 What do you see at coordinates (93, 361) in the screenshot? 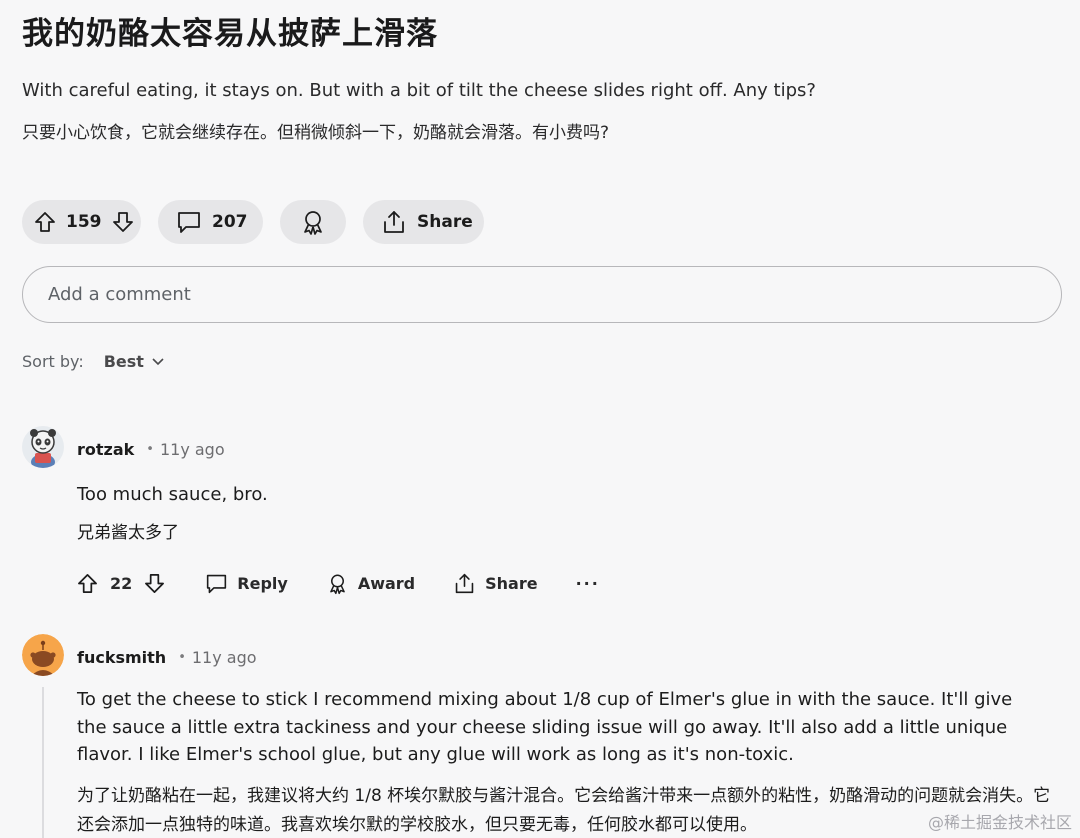
I see `sort-row: Sort by: Best` at bounding box center [93, 361].